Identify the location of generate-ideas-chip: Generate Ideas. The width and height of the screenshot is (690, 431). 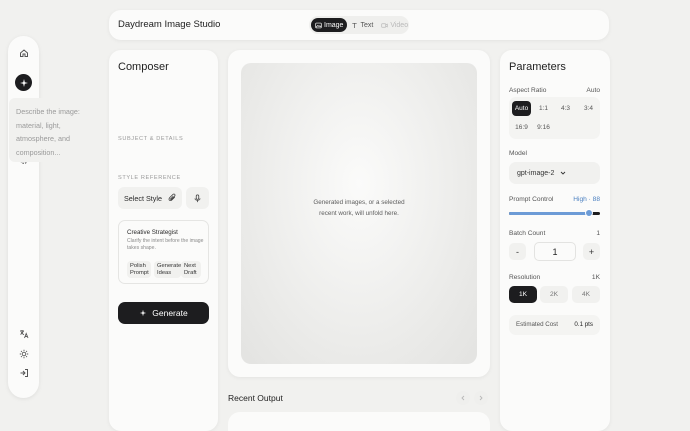
(167, 269).